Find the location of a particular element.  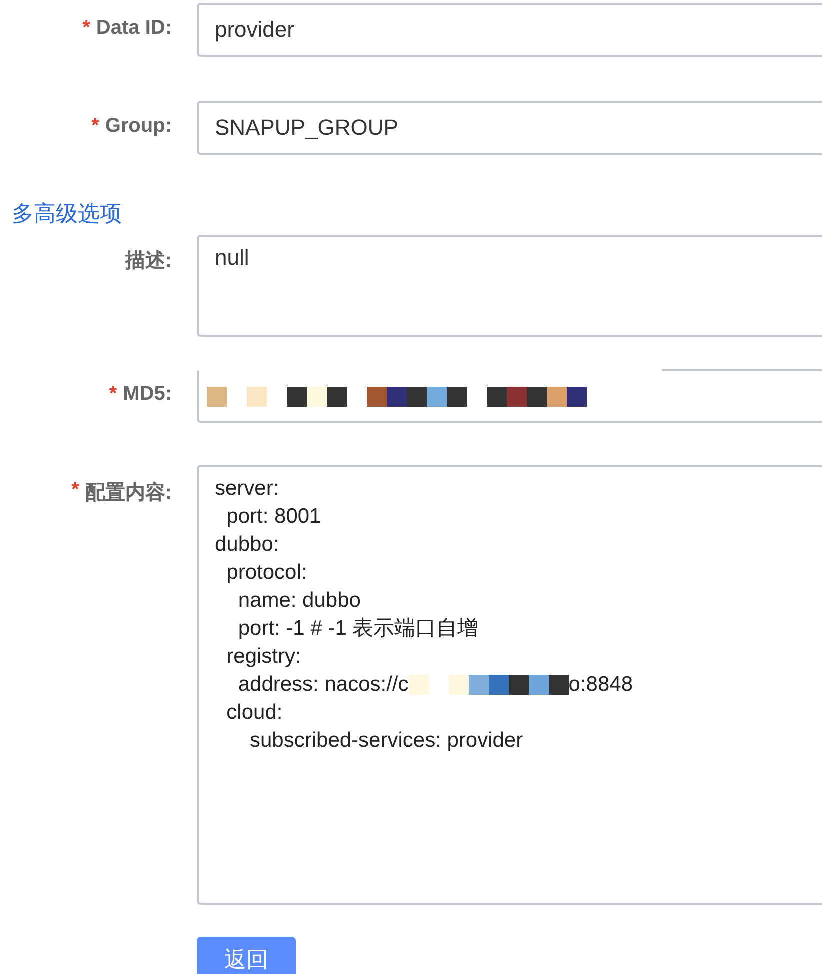

code-line: port: 8001 is located at coordinates (274, 517).